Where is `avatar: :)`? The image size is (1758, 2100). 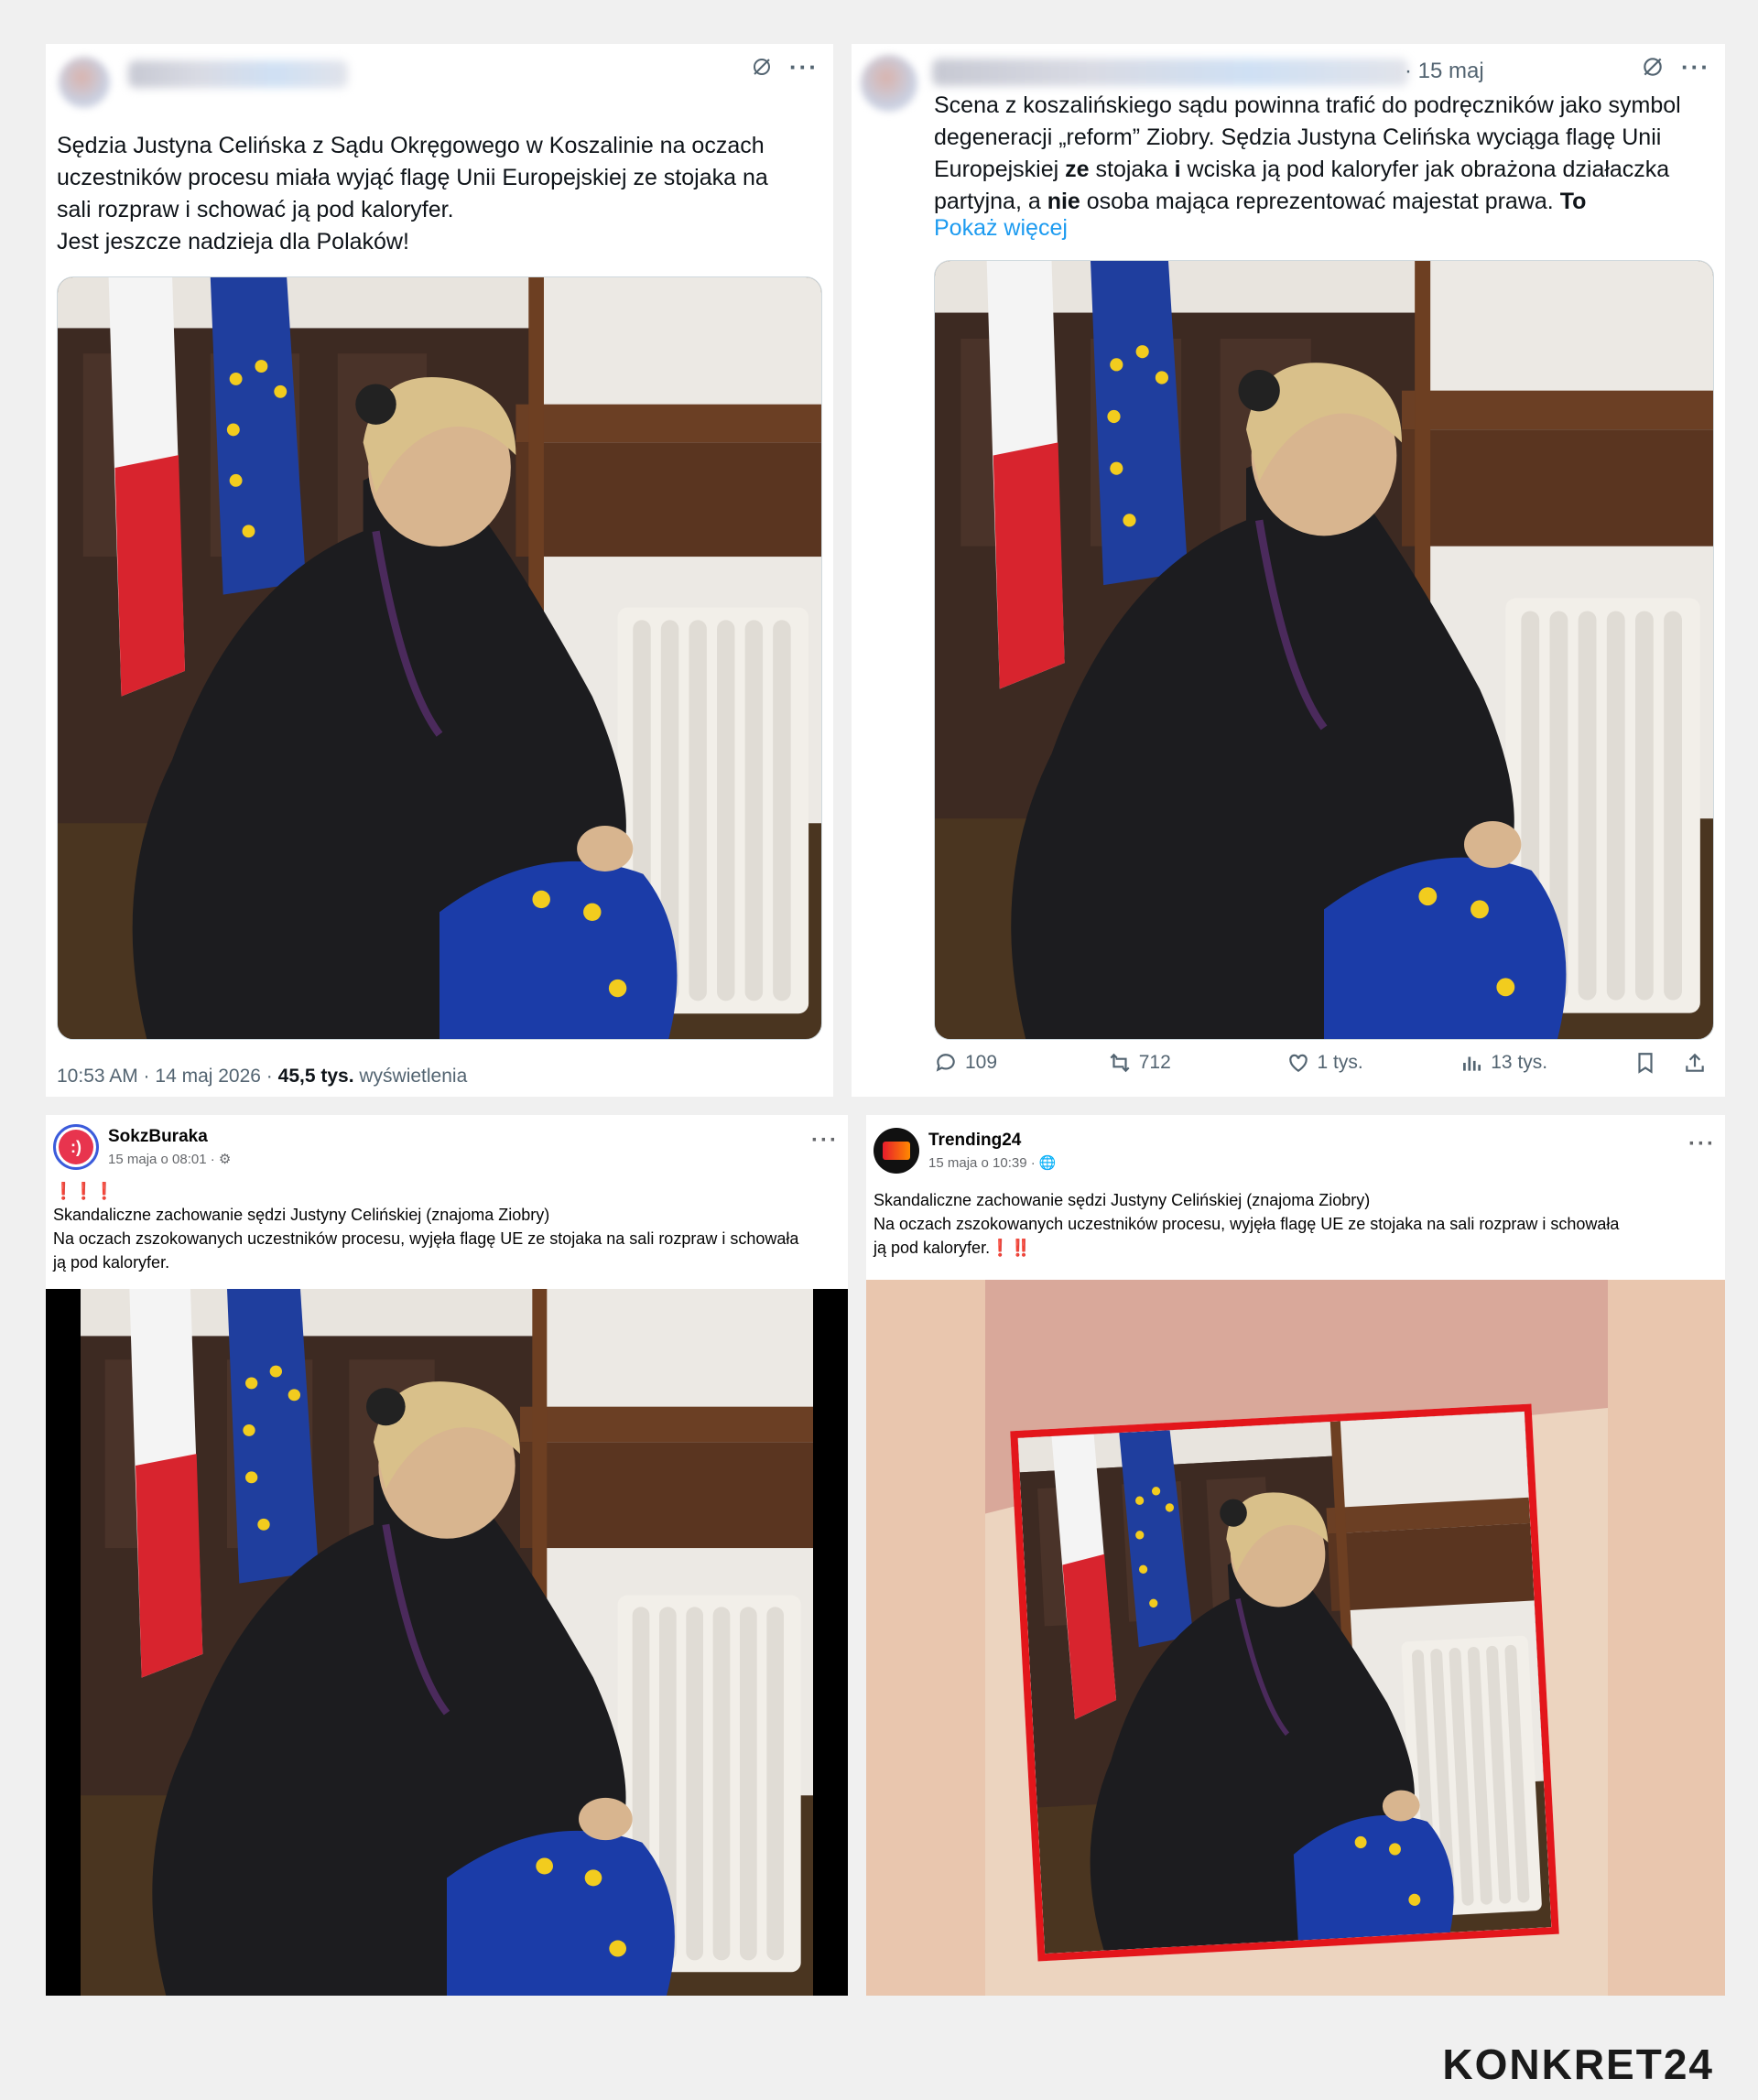 avatar: :) is located at coordinates (76, 1147).